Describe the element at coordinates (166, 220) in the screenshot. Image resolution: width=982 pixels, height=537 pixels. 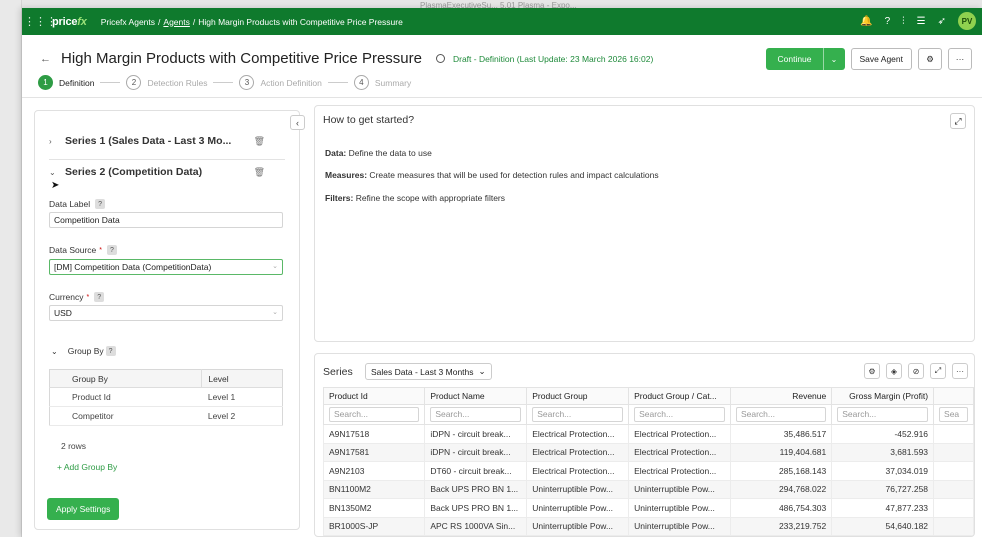
I see `data-label-input: Competition Data` at that location.